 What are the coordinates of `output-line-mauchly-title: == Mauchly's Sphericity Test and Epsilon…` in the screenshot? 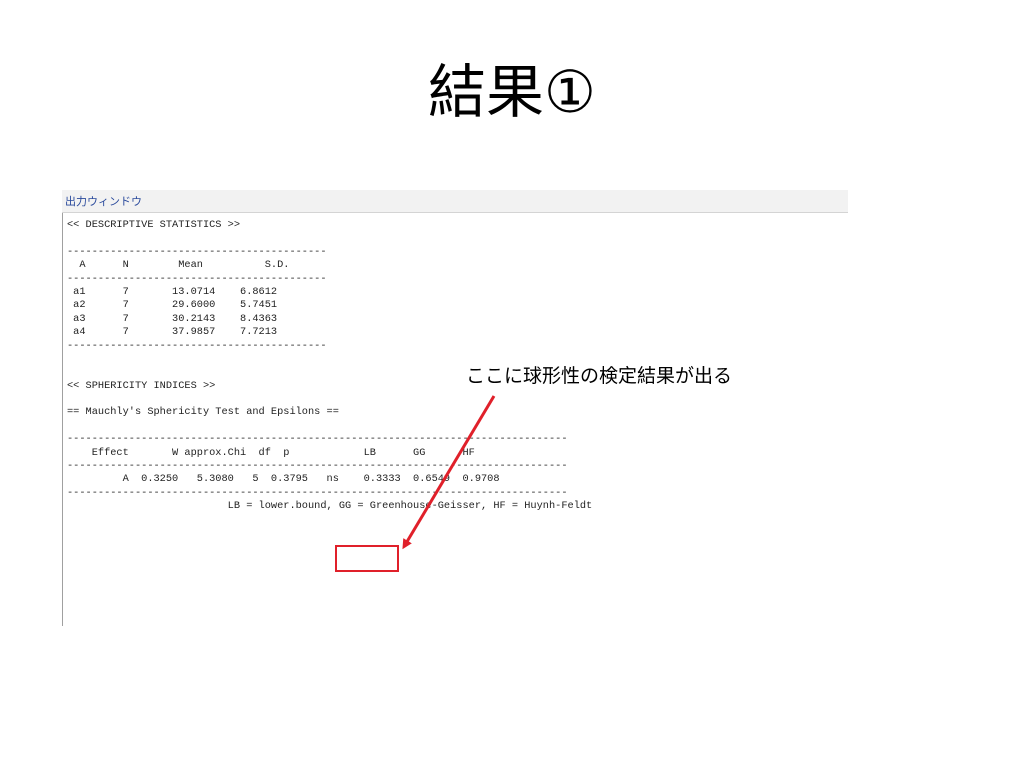 It's located at (203, 412).